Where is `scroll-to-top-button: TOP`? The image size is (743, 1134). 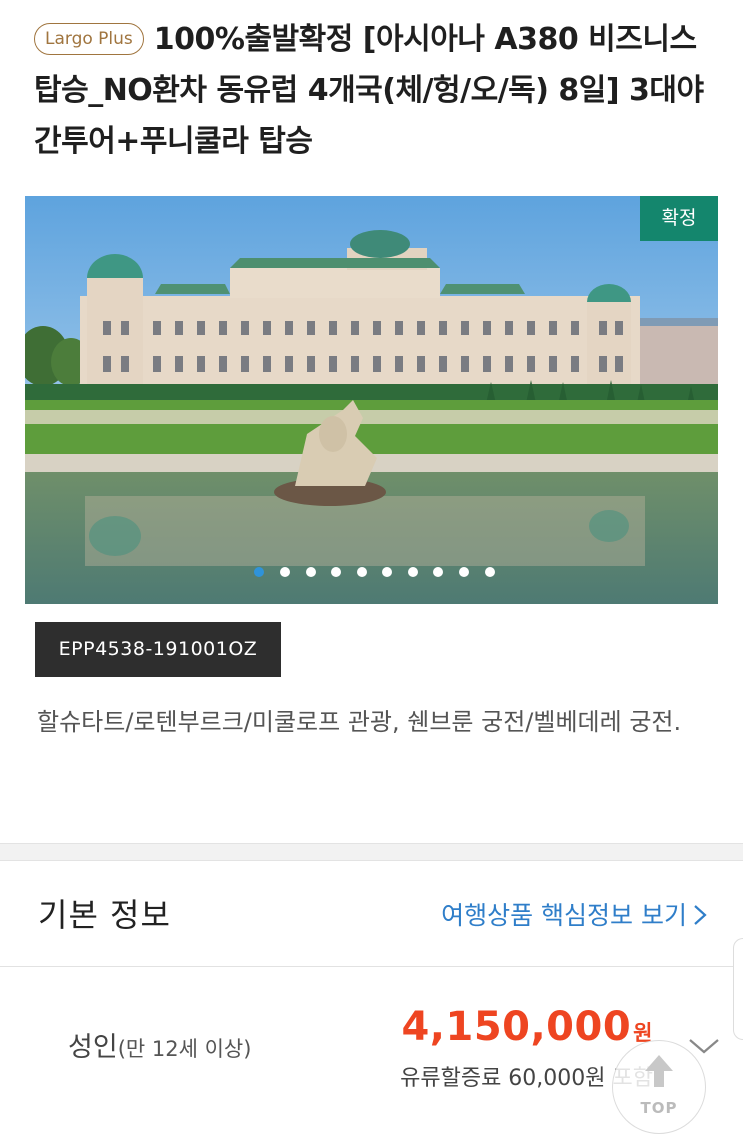 scroll-to-top-button: TOP is located at coordinates (659, 1087).